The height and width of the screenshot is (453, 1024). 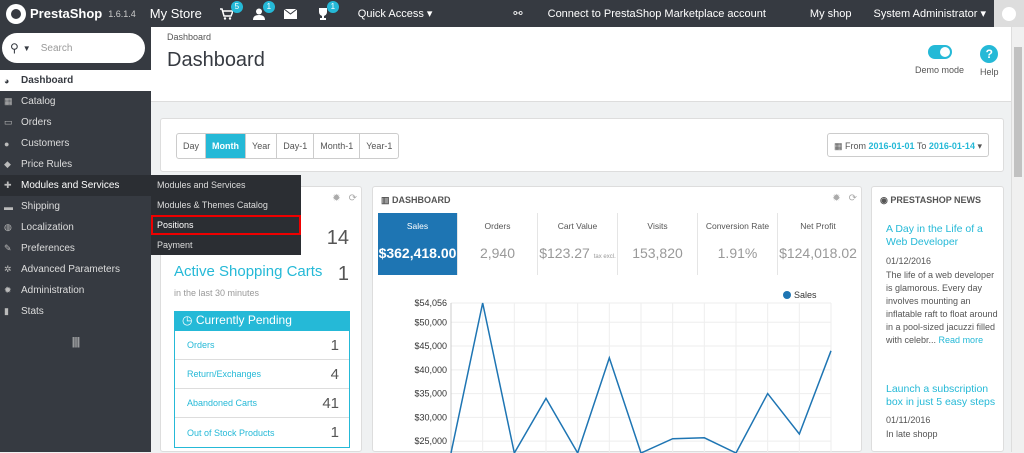 I want to click on period-month-1-button: Month-1, so click(x=337, y=146).